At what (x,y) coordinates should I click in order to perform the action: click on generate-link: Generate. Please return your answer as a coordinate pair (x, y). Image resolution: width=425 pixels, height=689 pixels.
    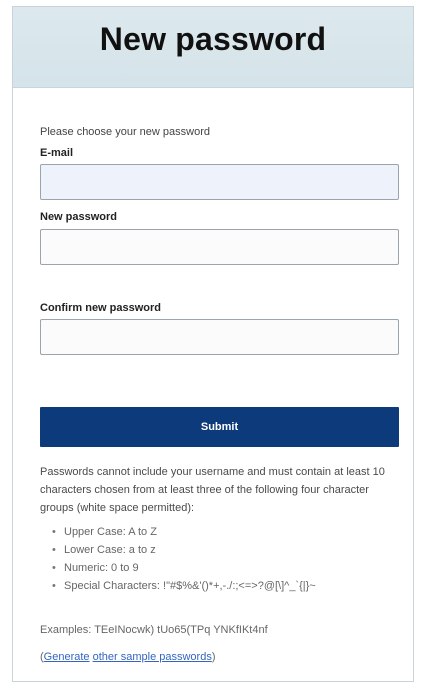
    Looking at the image, I should click on (67, 657).